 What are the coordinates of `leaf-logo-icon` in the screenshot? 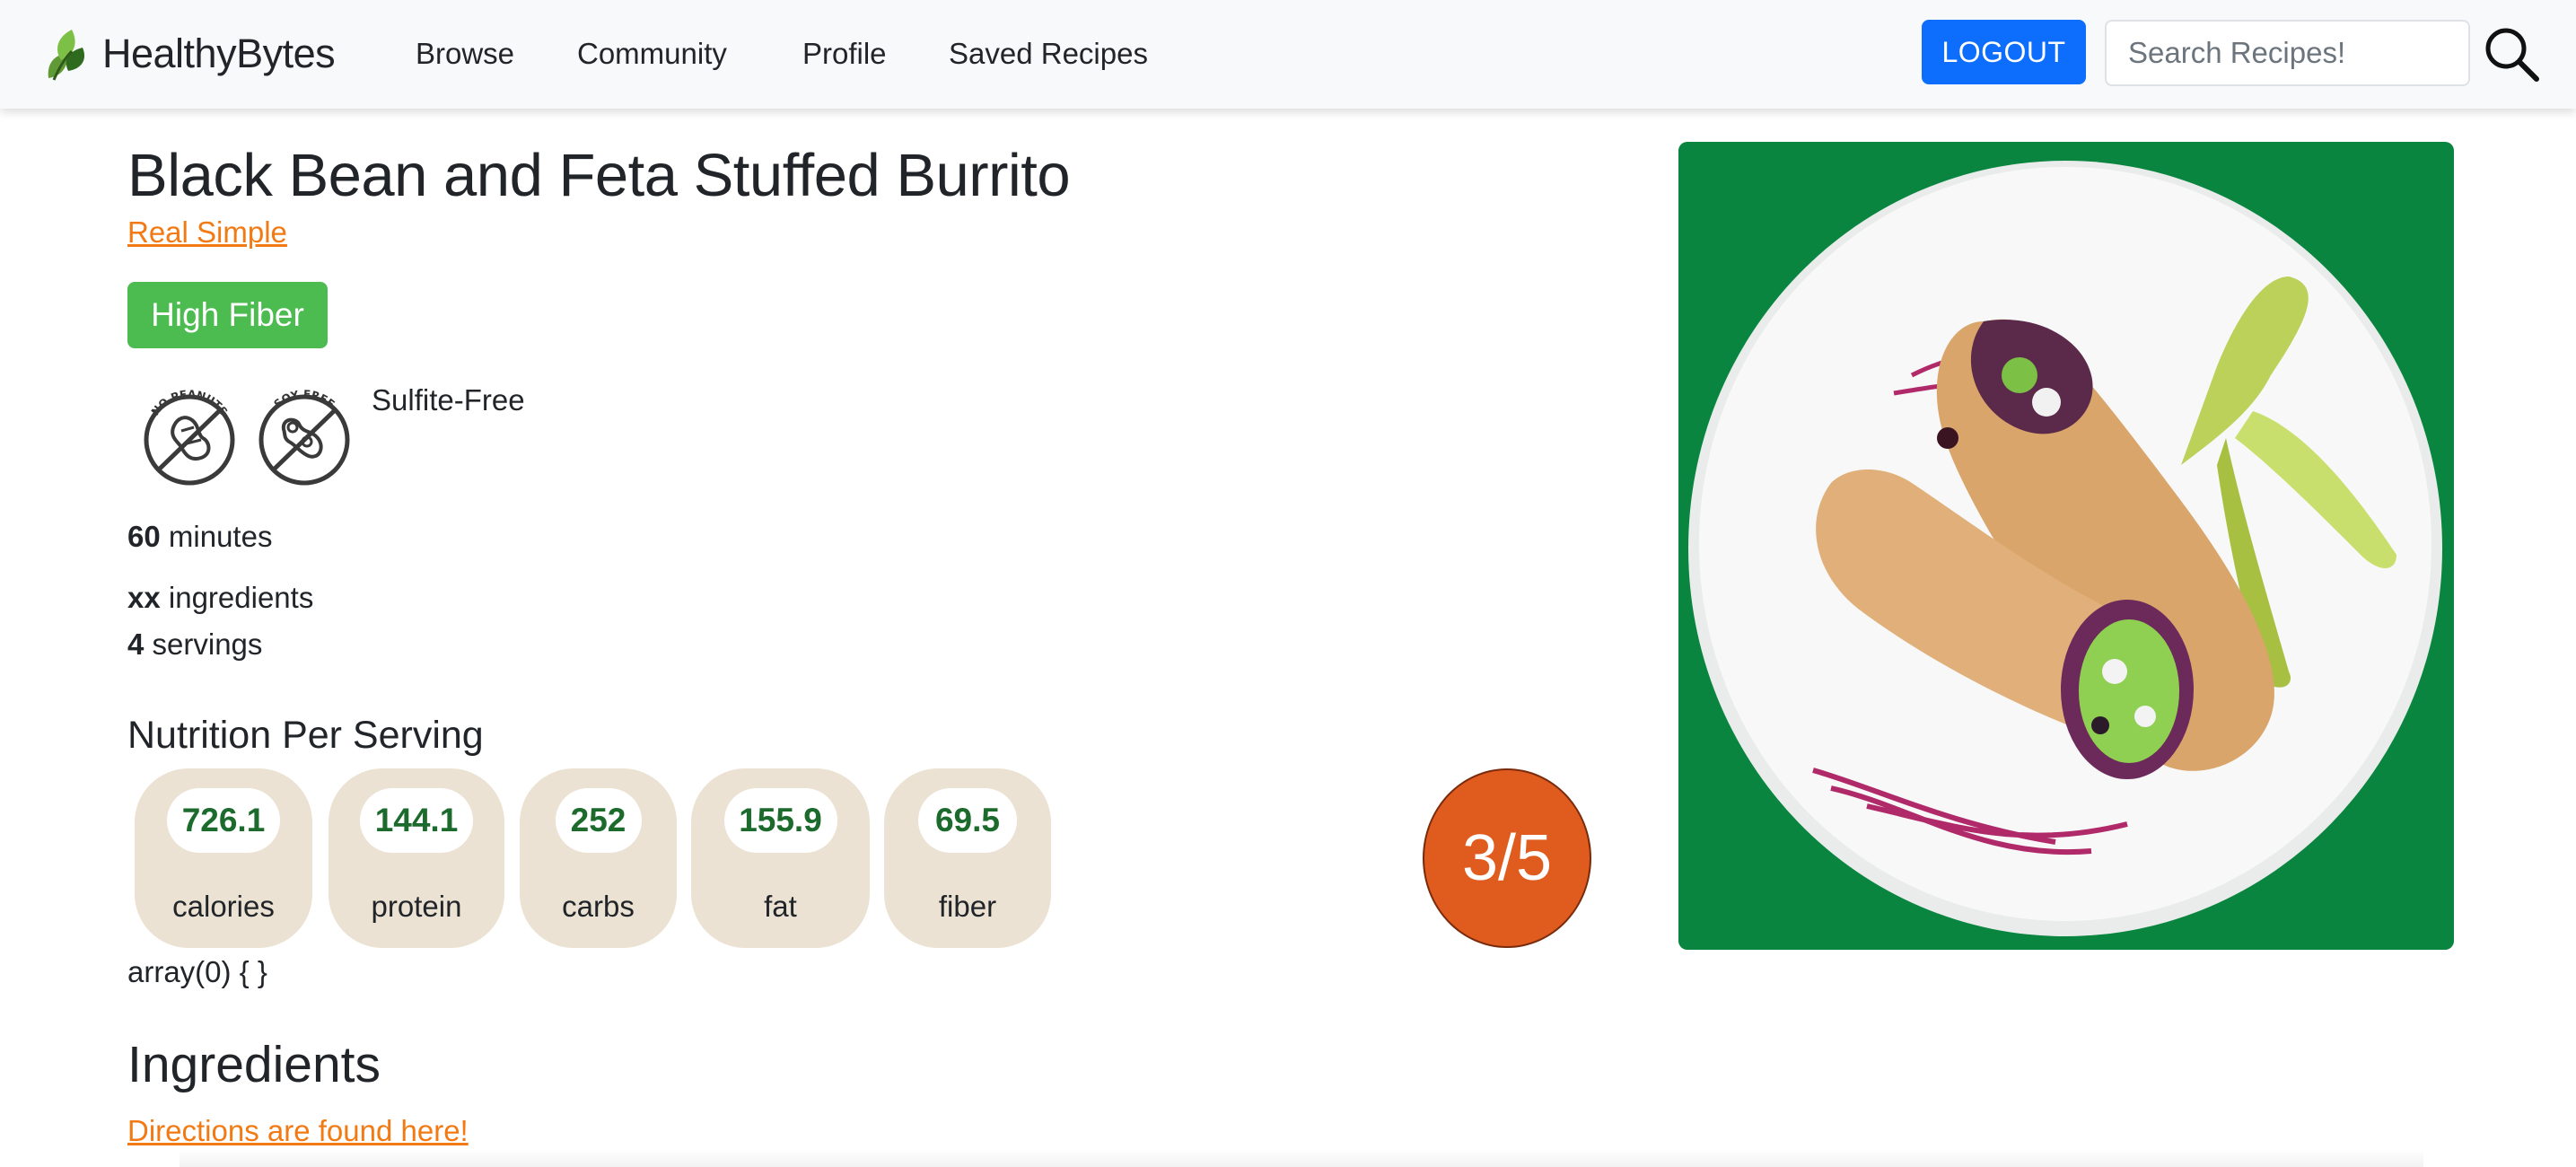 It's located at (66, 55).